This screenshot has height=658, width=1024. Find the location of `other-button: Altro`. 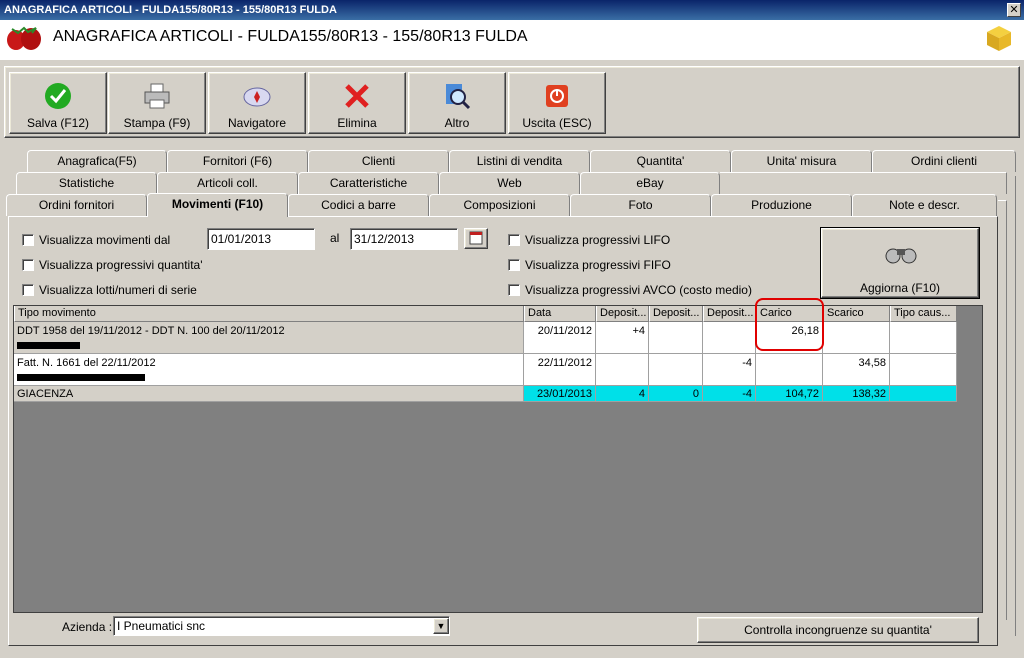

other-button: Altro is located at coordinates (457, 103).